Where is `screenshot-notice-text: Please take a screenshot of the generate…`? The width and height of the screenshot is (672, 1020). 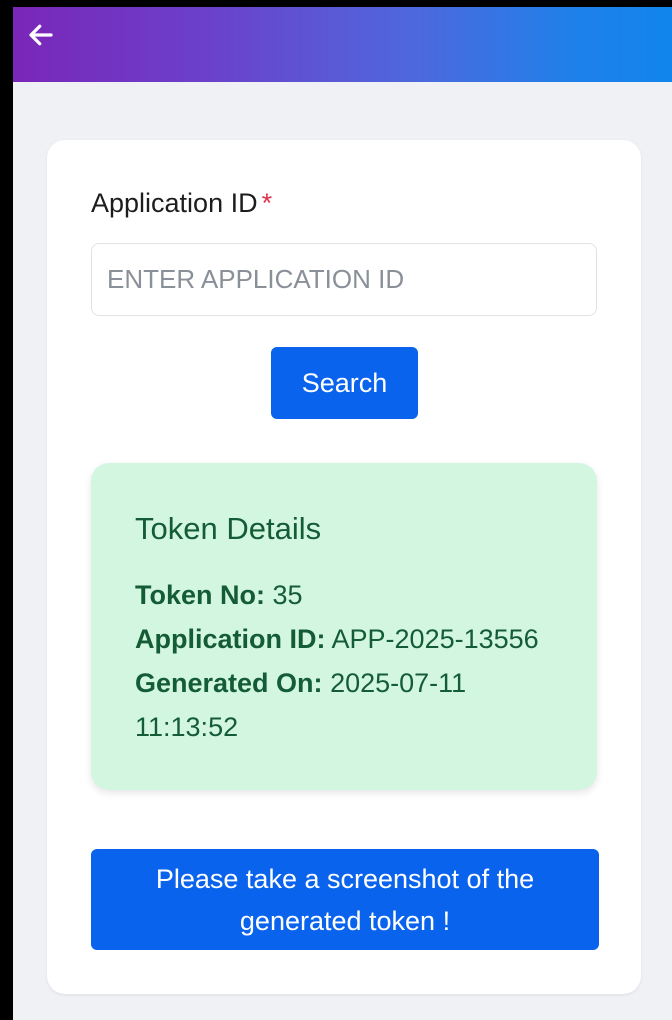
screenshot-notice-text: Please take a screenshot of the generate… is located at coordinates (345, 899).